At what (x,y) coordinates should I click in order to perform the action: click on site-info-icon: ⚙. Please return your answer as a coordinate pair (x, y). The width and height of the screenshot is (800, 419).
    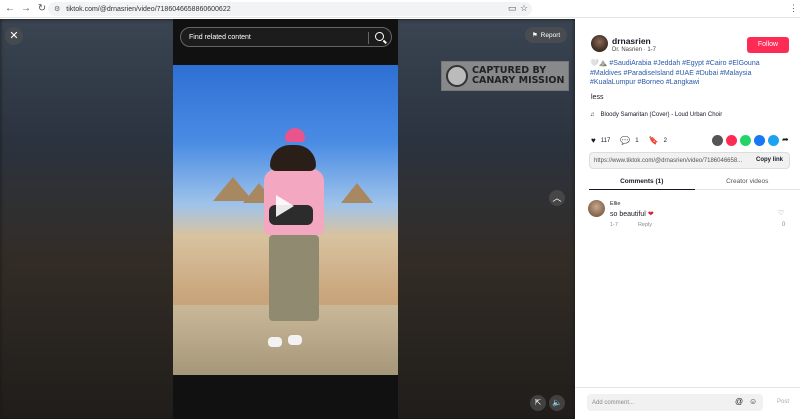
    Looking at the image, I should click on (57, 9).